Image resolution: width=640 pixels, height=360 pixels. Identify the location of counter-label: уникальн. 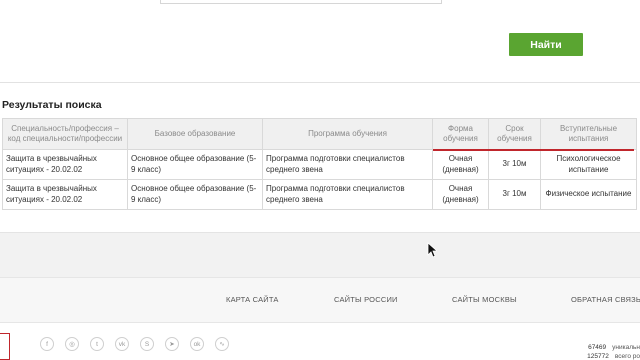
(626, 347).